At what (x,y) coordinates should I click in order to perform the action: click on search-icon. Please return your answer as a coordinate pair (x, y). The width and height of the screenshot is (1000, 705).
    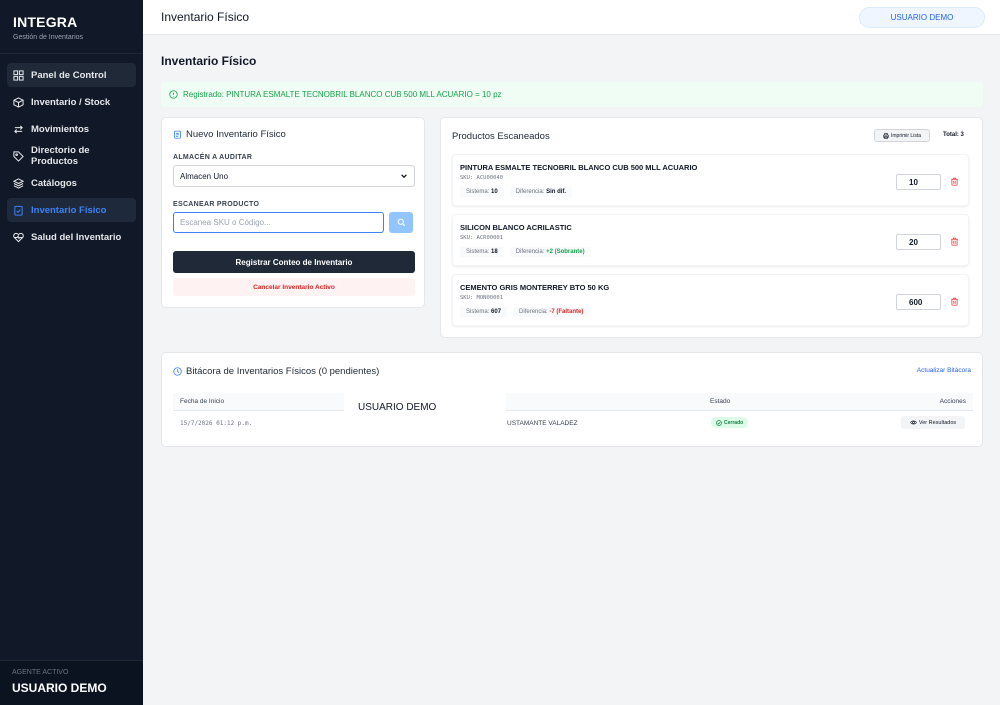
    Looking at the image, I should click on (401, 222).